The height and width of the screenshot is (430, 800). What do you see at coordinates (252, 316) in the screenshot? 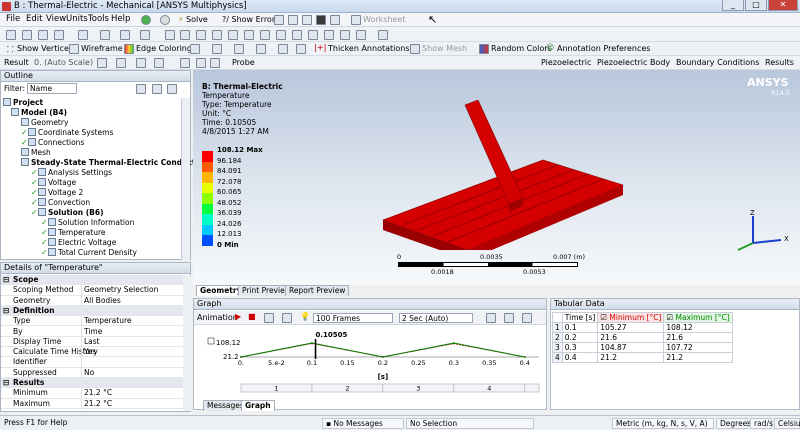
I see `stop-icon: ■` at bounding box center [252, 316].